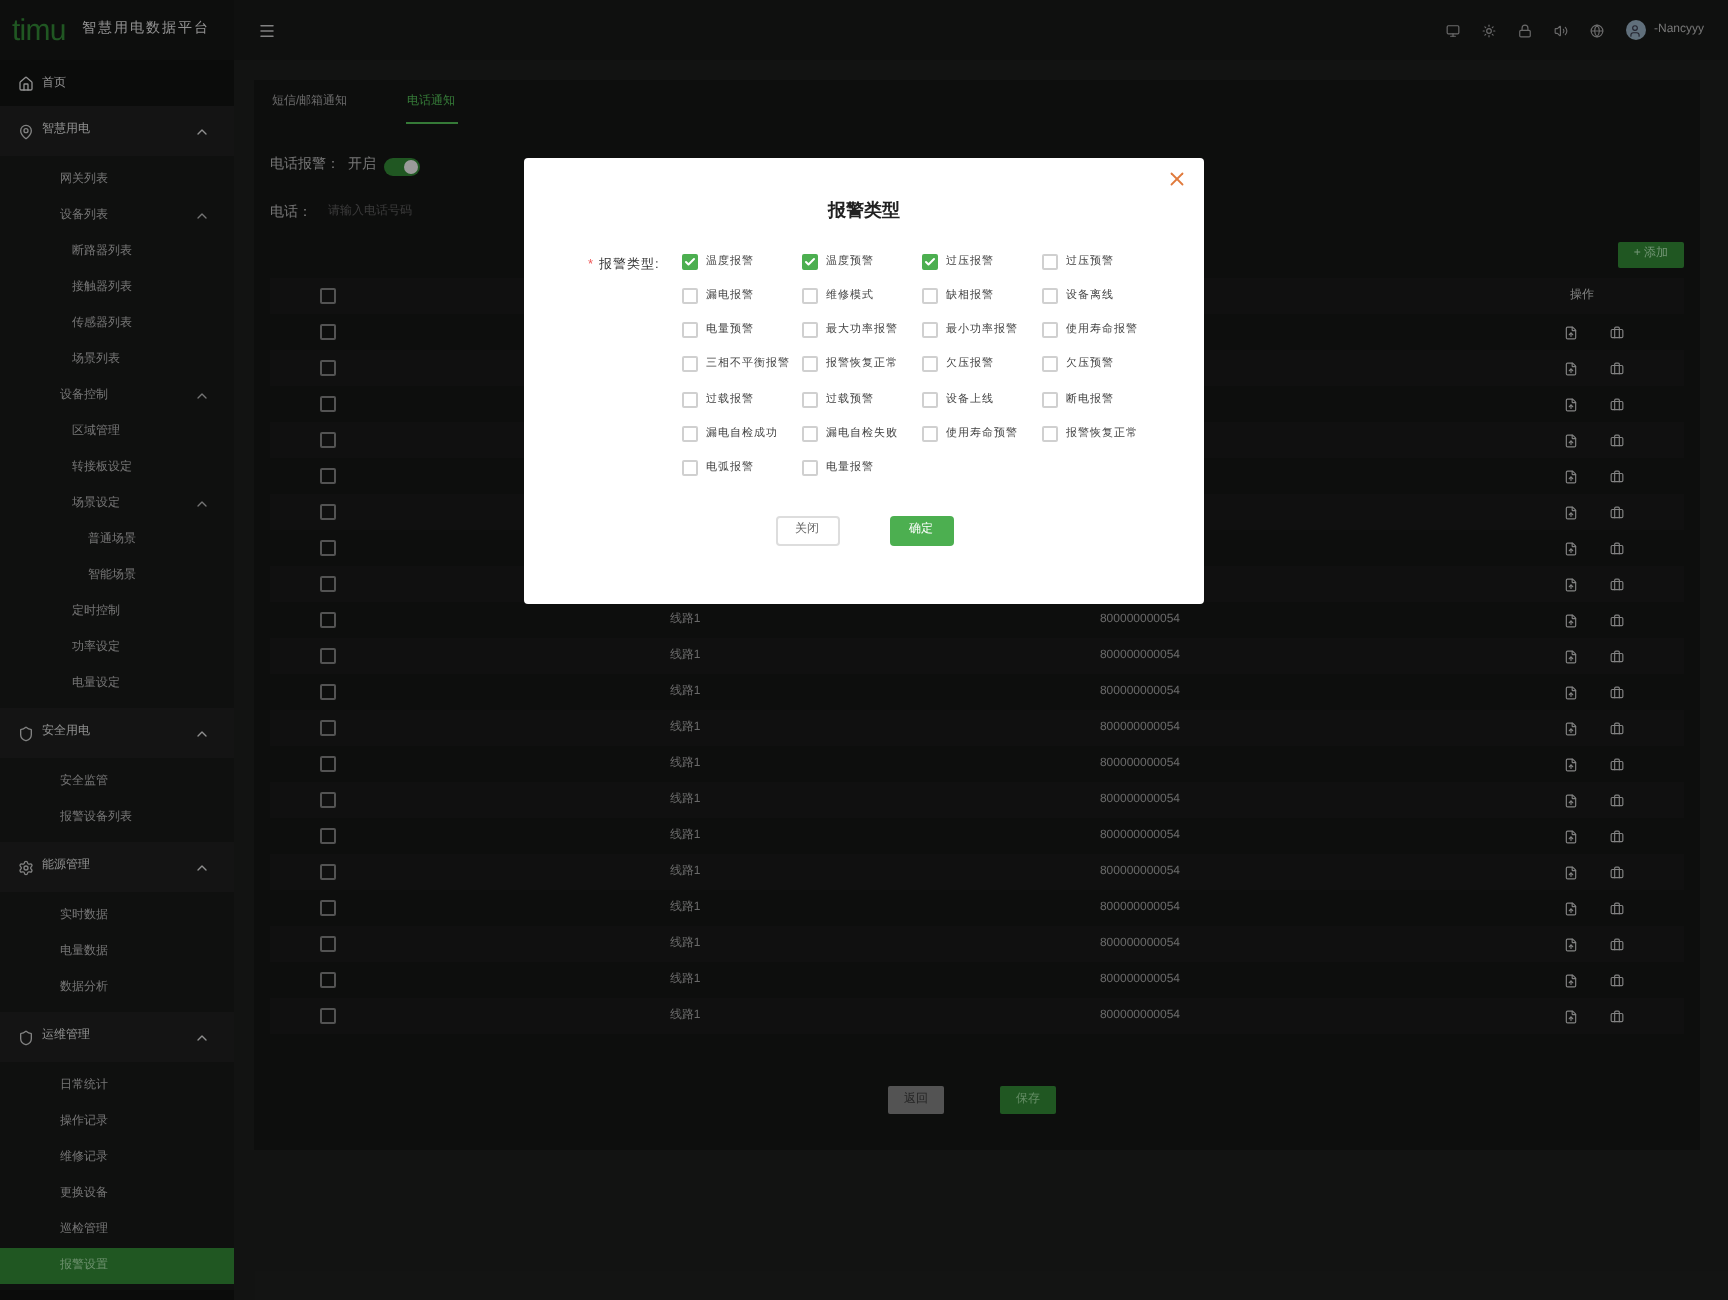  What do you see at coordinates (1635, 30) in the screenshot?
I see `avatar` at bounding box center [1635, 30].